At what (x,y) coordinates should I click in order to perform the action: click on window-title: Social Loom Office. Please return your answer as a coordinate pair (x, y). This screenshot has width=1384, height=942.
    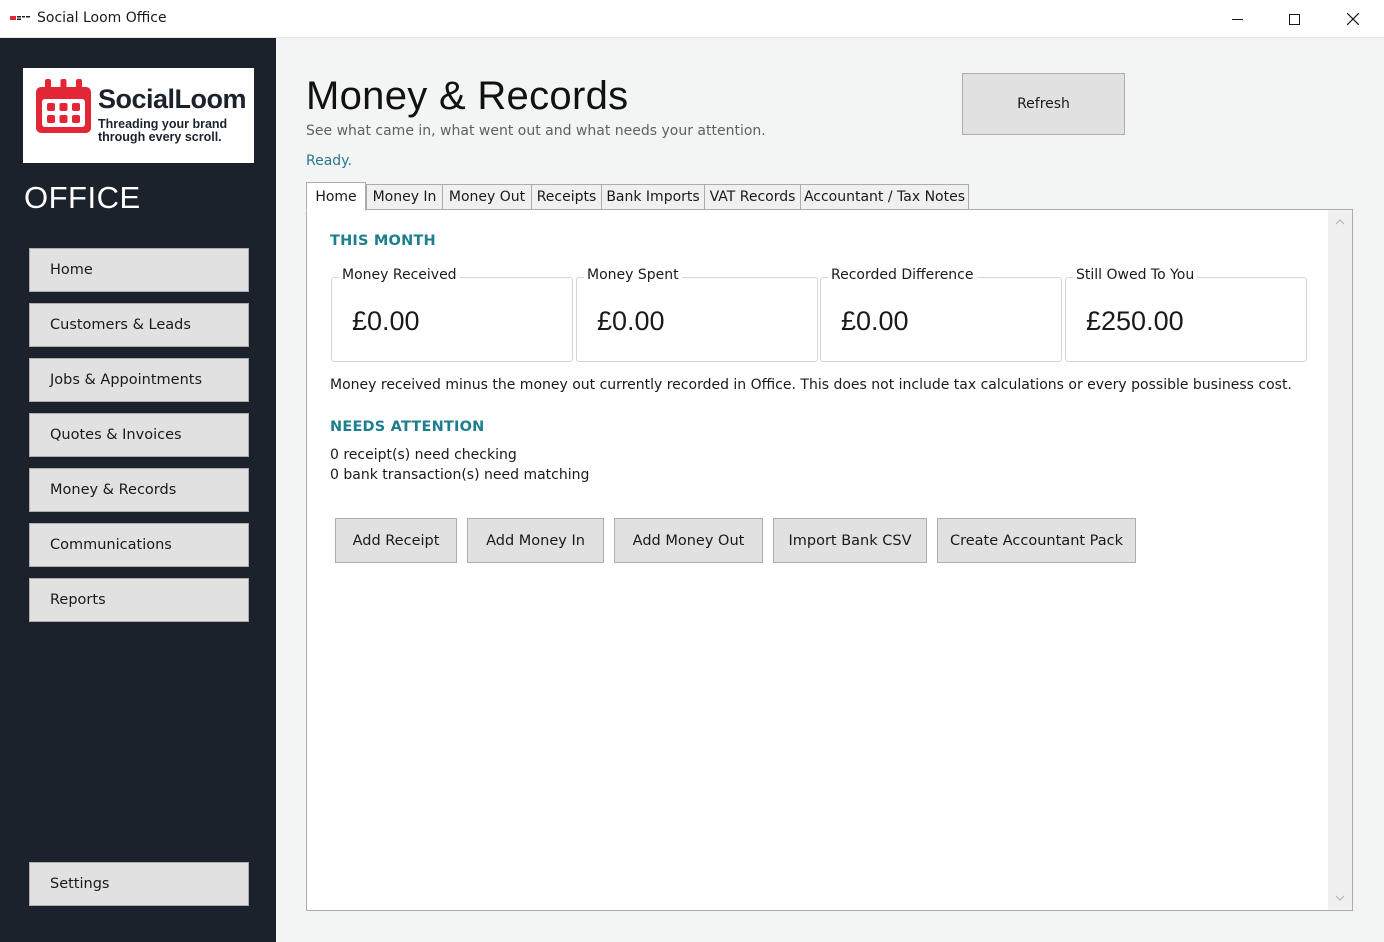
    Looking at the image, I should click on (102, 18).